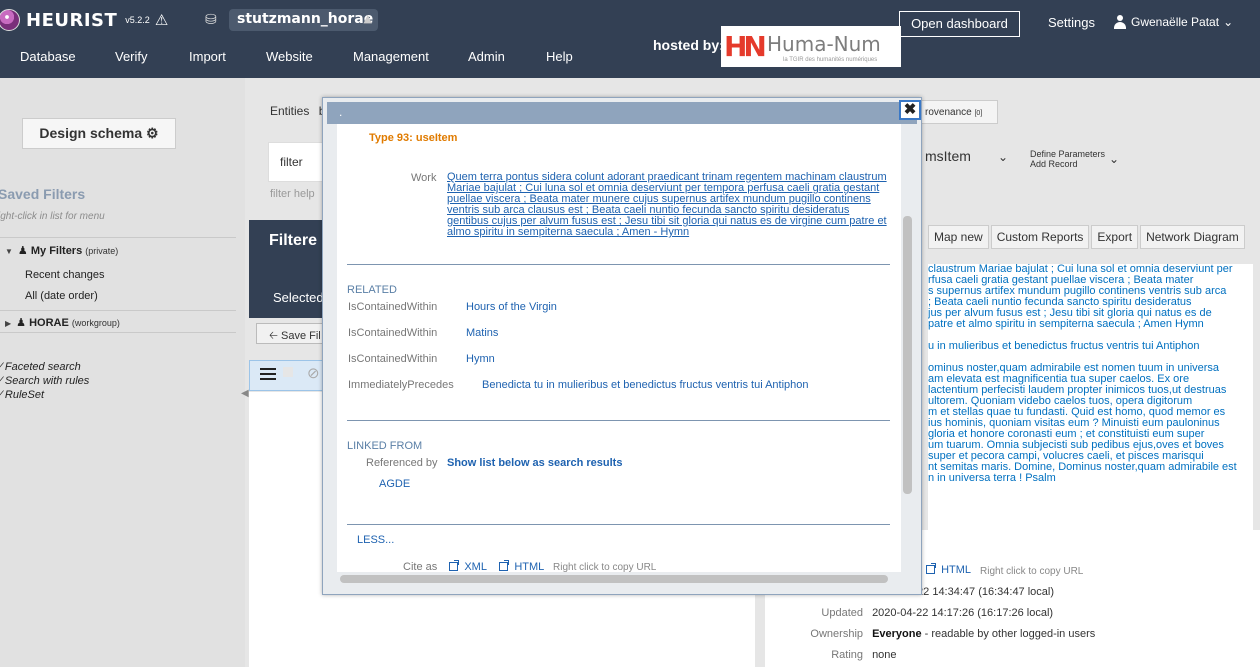  What do you see at coordinates (394, 484) in the screenshot?
I see `agde-link: AGDE` at bounding box center [394, 484].